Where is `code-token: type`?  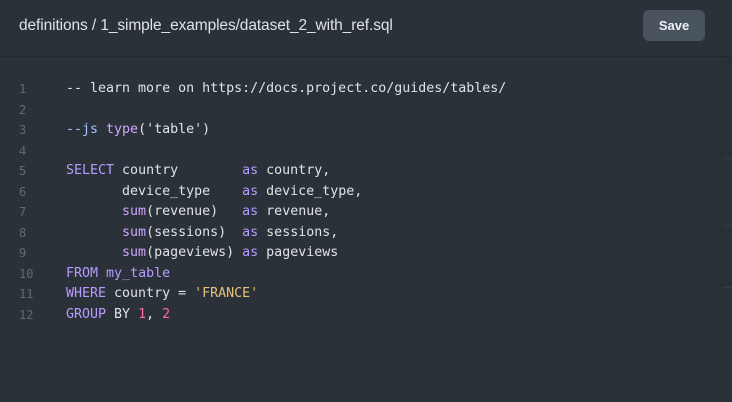
code-token: type is located at coordinates (122, 129).